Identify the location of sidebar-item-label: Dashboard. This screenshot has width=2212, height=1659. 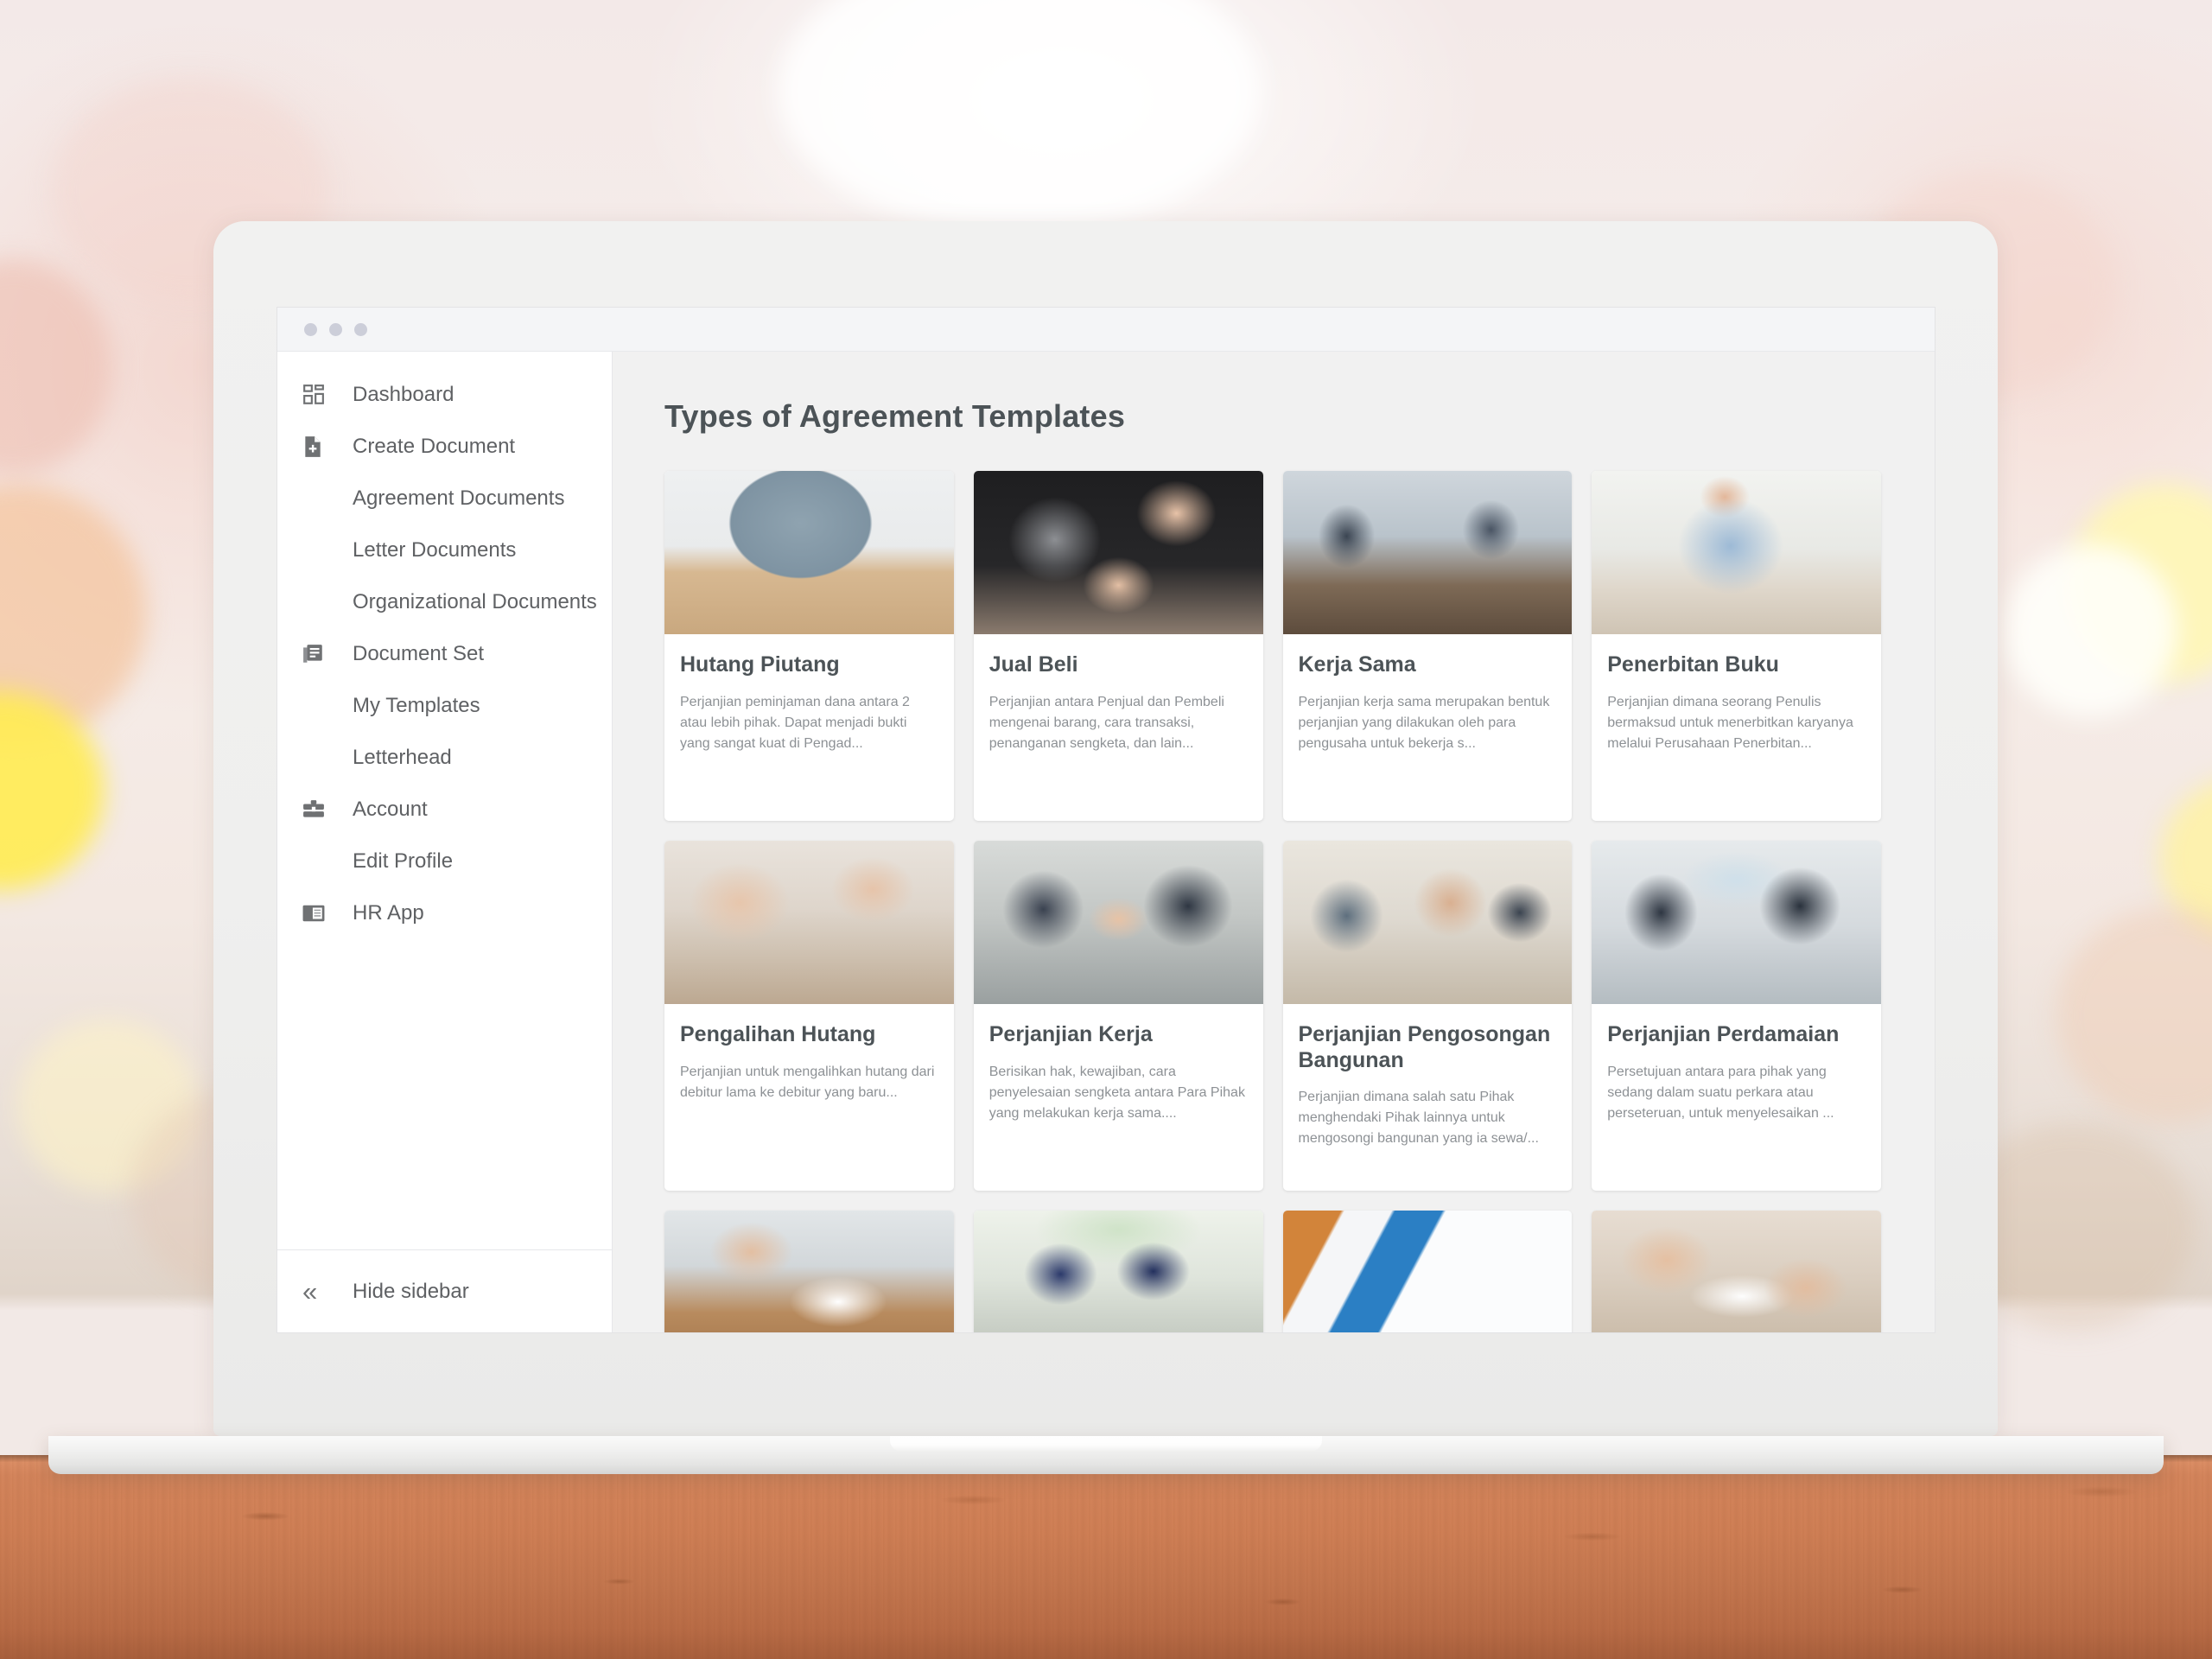
(403, 394).